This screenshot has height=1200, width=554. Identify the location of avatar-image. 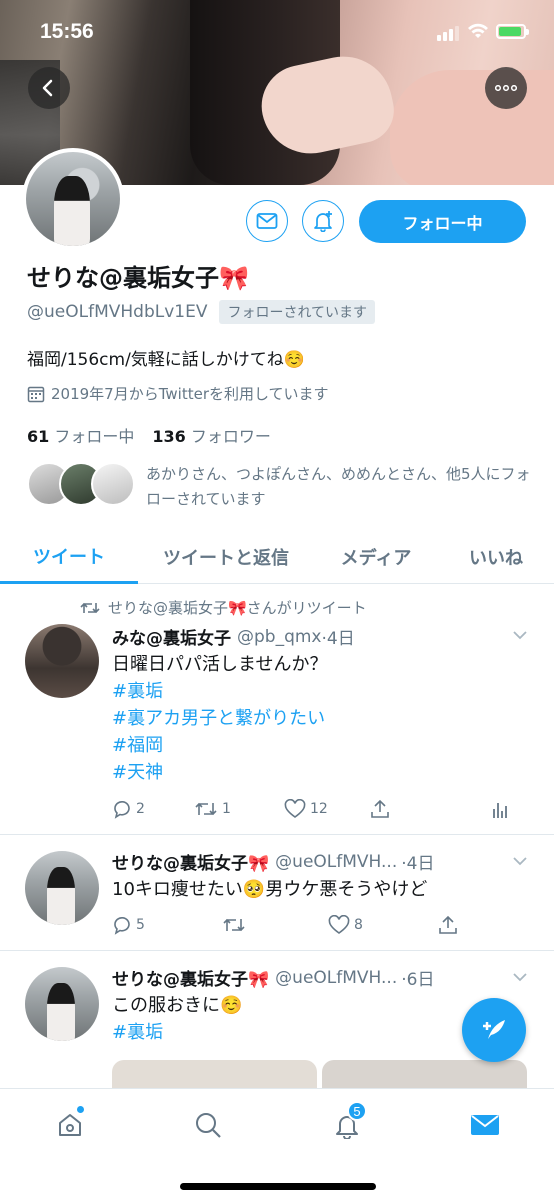
(73, 199).